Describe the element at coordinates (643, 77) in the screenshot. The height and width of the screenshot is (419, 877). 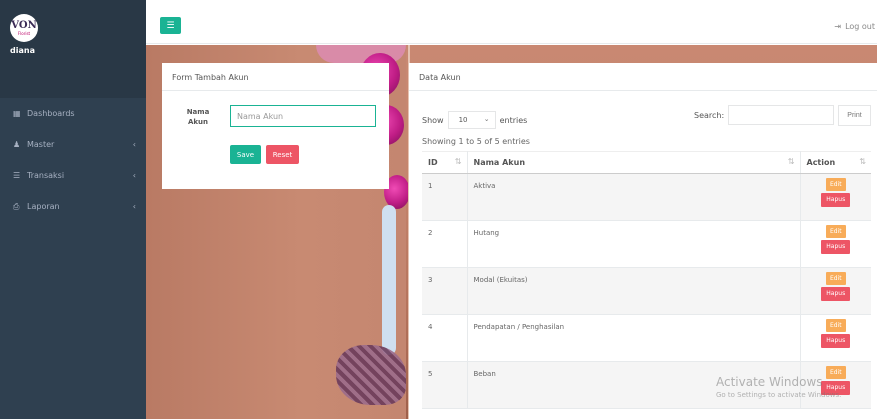
I see `data-title: Data Akun` at that location.